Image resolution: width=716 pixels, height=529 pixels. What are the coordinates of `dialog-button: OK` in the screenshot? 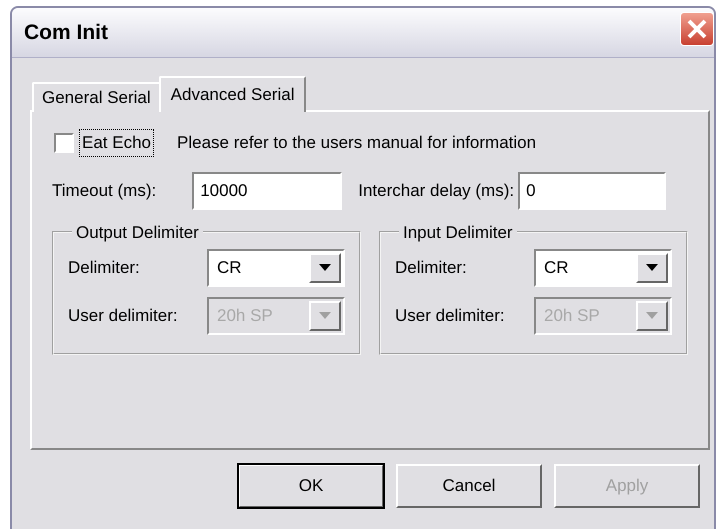 It's located at (311, 486).